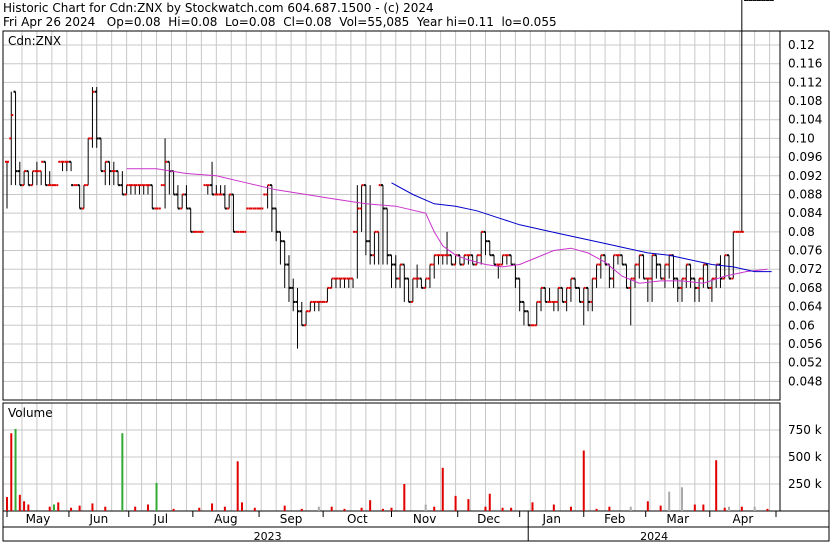  What do you see at coordinates (581, 227) in the screenshot?
I see `moving-average-line` at bounding box center [581, 227].